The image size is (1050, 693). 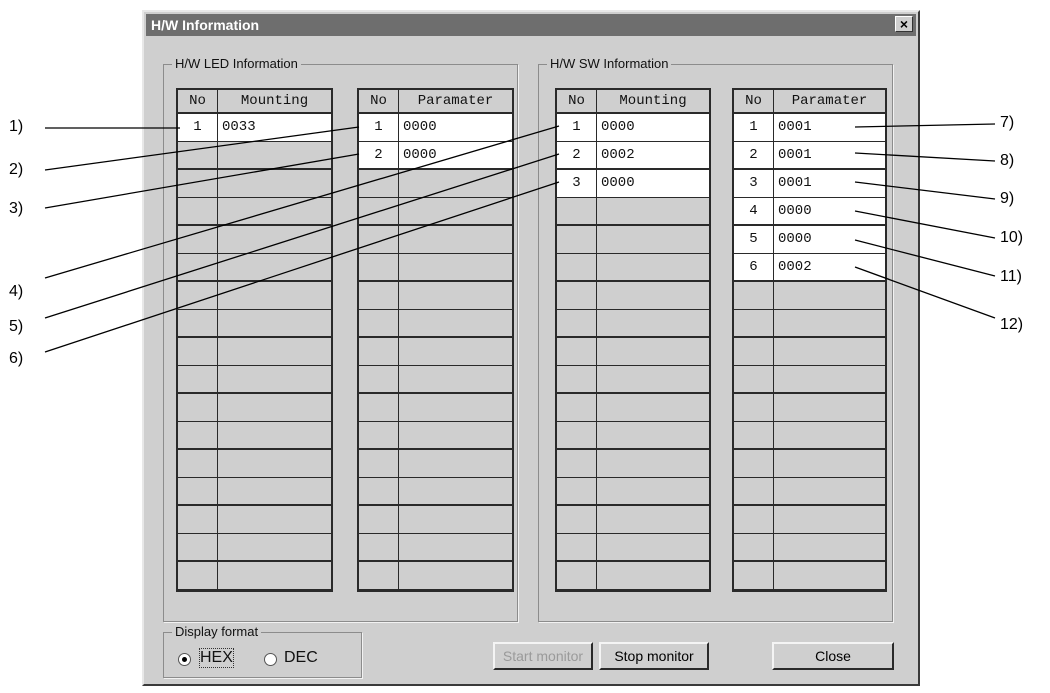 What do you see at coordinates (531, 25) in the screenshot?
I see `title-bar: H/W Information ×` at bounding box center [531, 25].